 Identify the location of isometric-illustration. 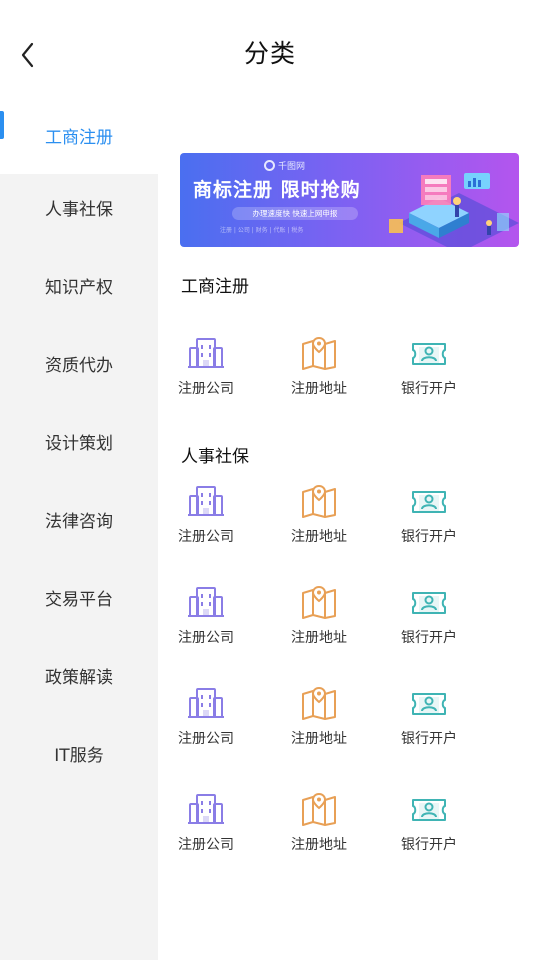
(454, 210).